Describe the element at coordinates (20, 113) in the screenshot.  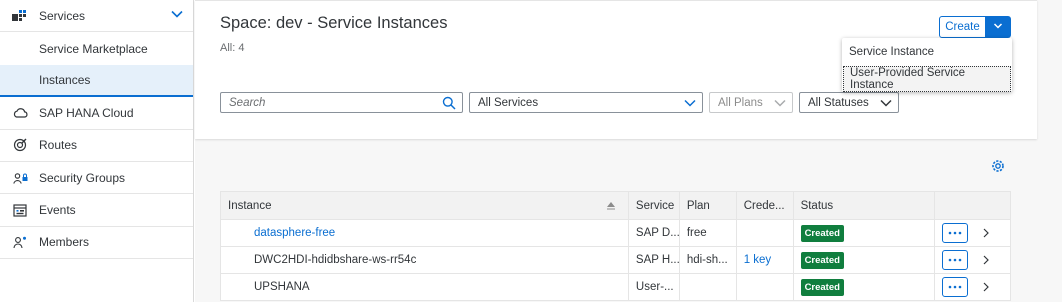
I see `cloud-icon` at that location.